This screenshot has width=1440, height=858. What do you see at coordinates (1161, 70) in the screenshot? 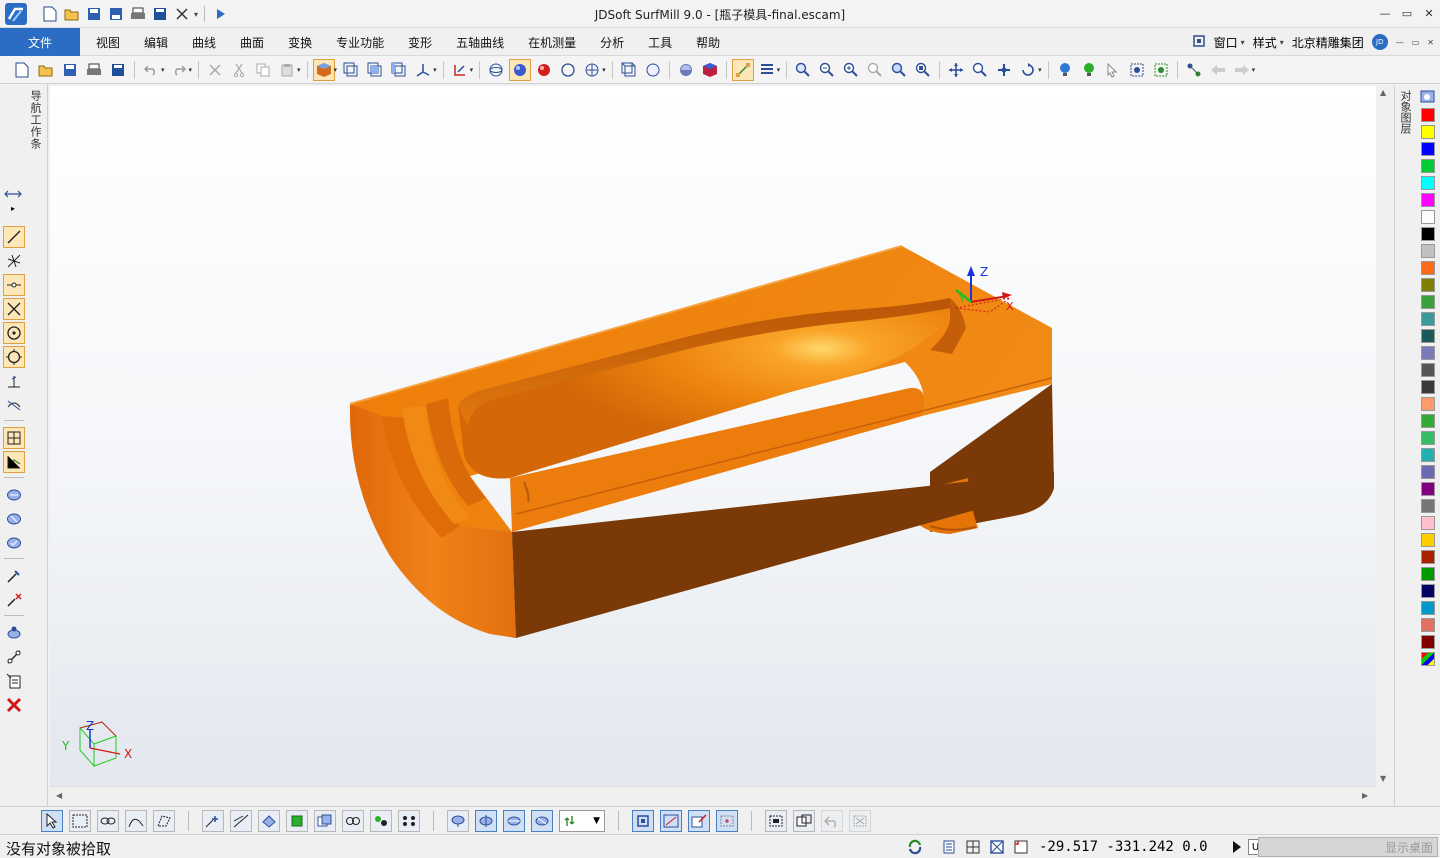
I see `frame-select-all-icon` at bounding box center [1161, 70].